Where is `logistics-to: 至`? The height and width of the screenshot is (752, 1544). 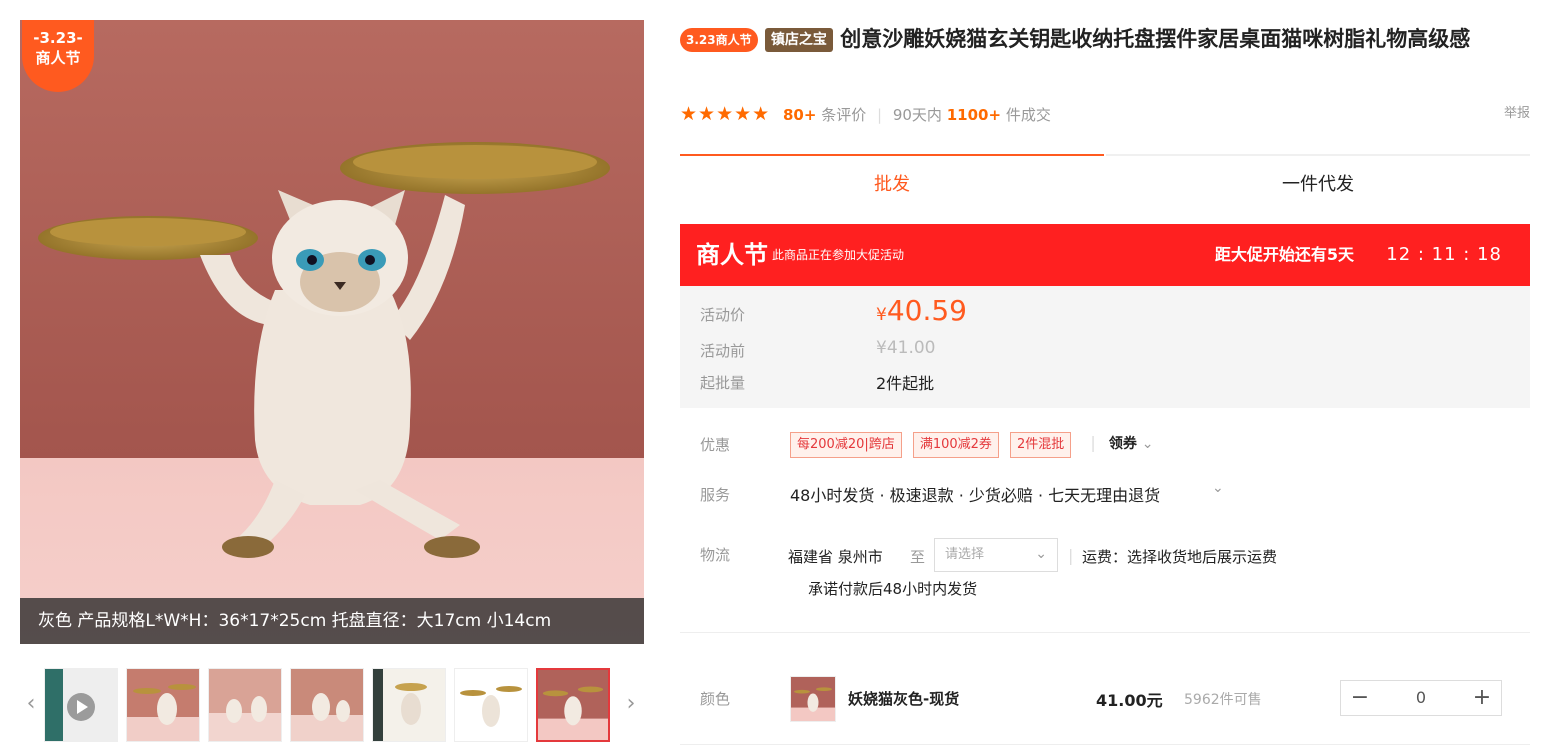
logistics-to: 至 is located at coordinates (918, 557).